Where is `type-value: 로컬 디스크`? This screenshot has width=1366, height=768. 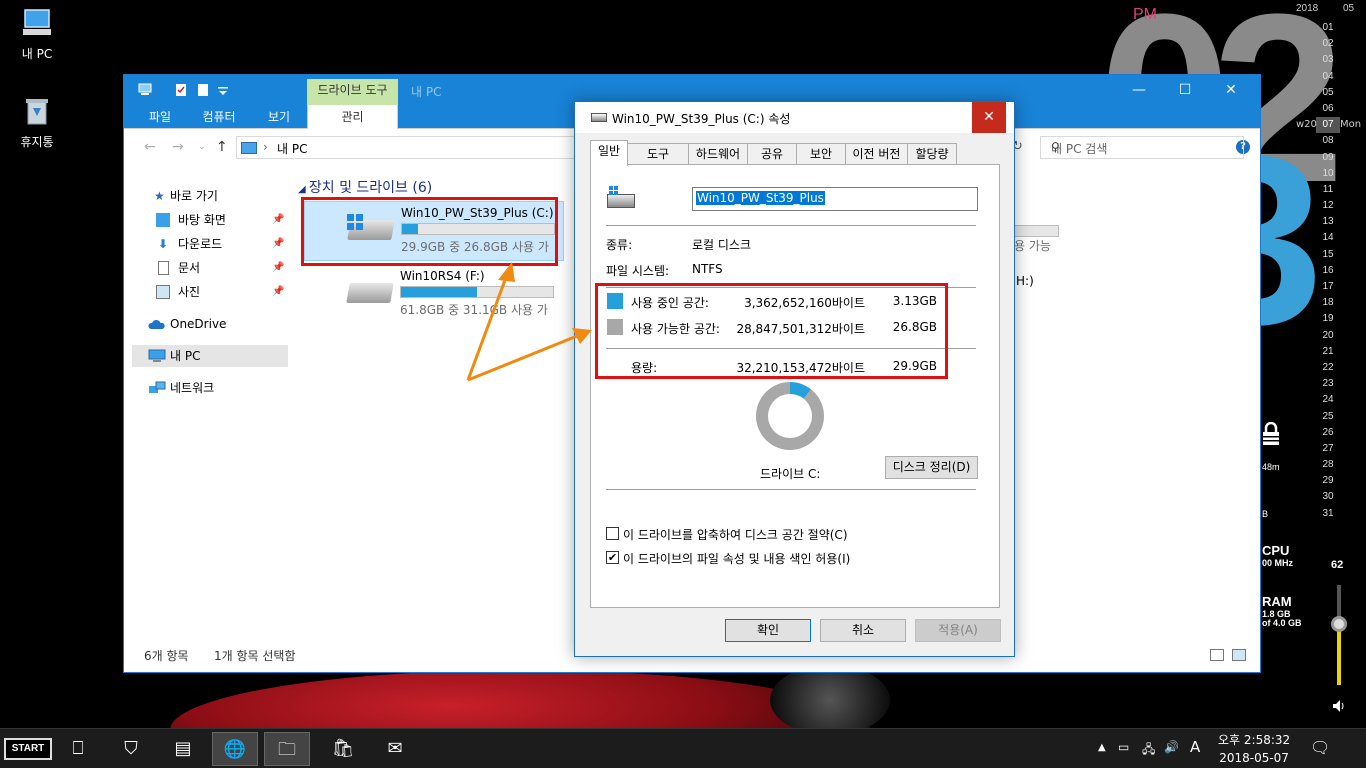
type-value: 로컬 디스크 is located at coordinates (722, 245).